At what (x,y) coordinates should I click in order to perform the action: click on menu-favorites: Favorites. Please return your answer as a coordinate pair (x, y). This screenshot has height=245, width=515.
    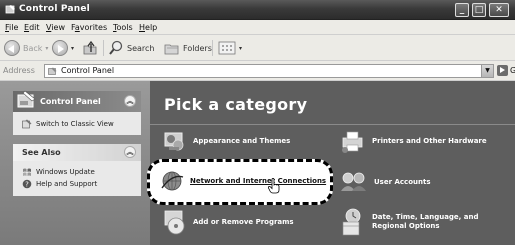
    Looking at the image, I should click on (89, 27).